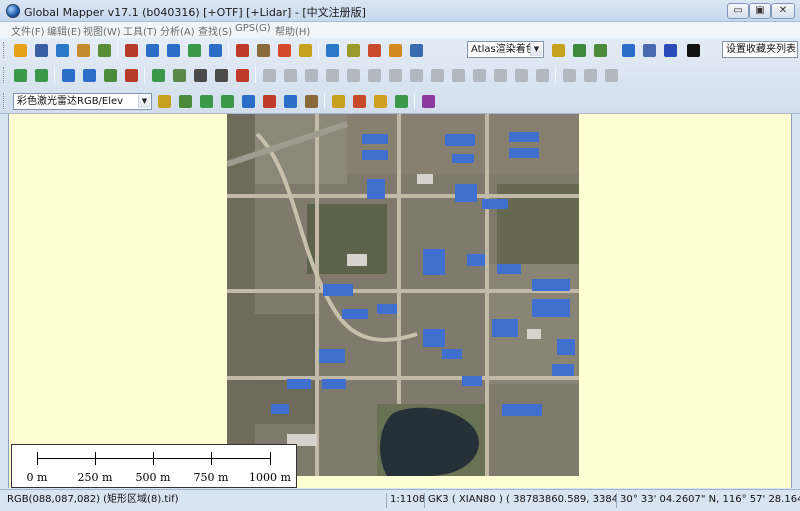 This screenshot has width=800, height=511. Describe the element at coordinates (542, 75) in the screenshot. I see `row2-tool-25-icon` at that location.